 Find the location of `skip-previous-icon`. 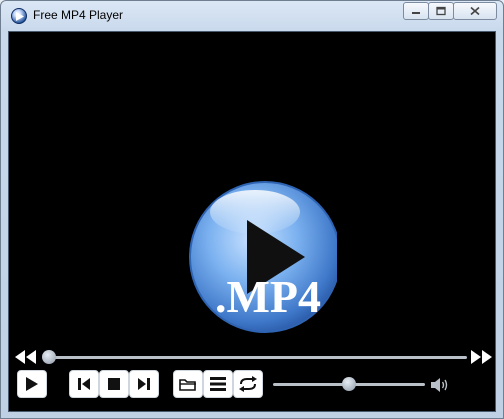

skip-previous-icon is located at coordinates (84, 384).